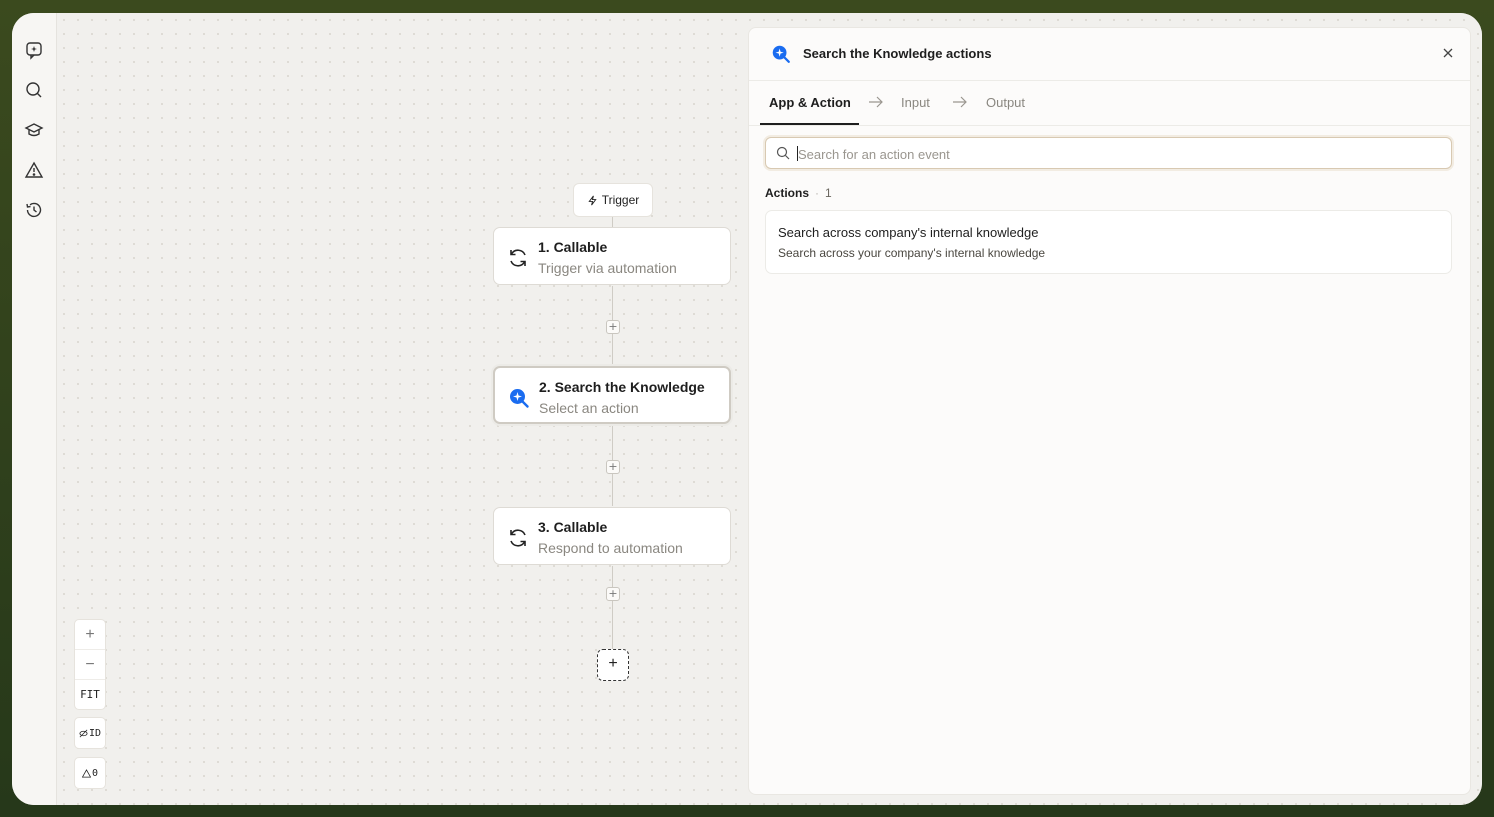 The width and height of the screenshot is (1494, 817). I want to click on workflow-node-2: 2. Search the Knowledge Select an action, so click(612, 395).